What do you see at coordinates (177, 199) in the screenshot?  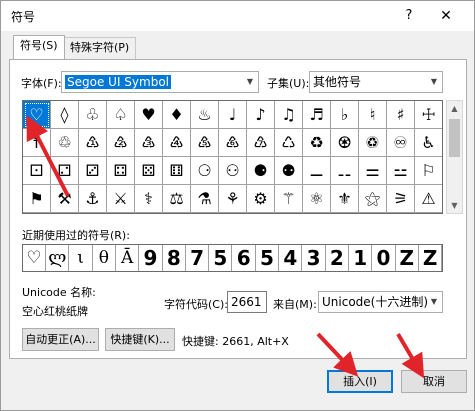 I see `symbol-cell: ⚖` at bounding box center [177, 199].